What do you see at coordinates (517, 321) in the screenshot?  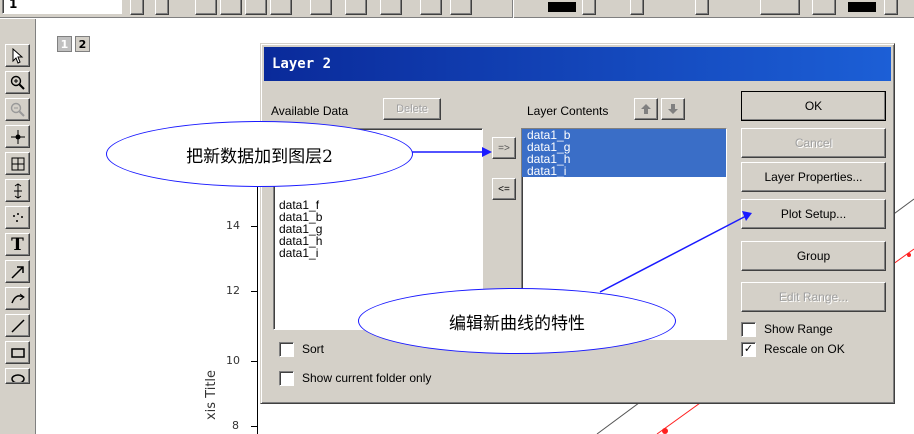 I see `callout-edit-curve: 编辑新曲线的特性` at bounding box center [517, 321].